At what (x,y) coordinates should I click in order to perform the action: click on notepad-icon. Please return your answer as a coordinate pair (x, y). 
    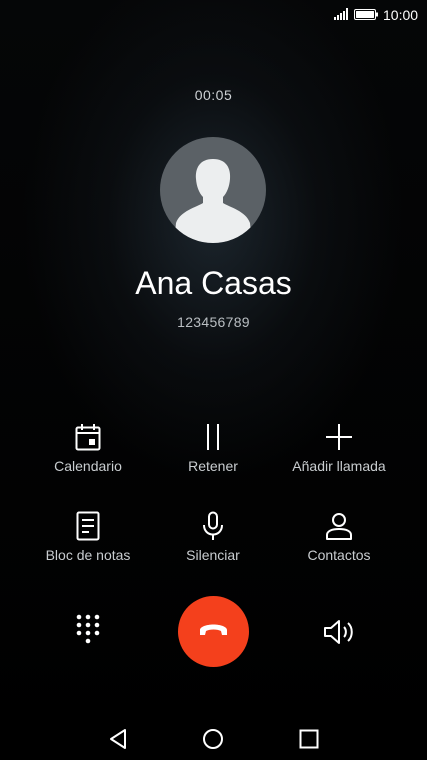
    Looking at the image, I should click on (88, 526).